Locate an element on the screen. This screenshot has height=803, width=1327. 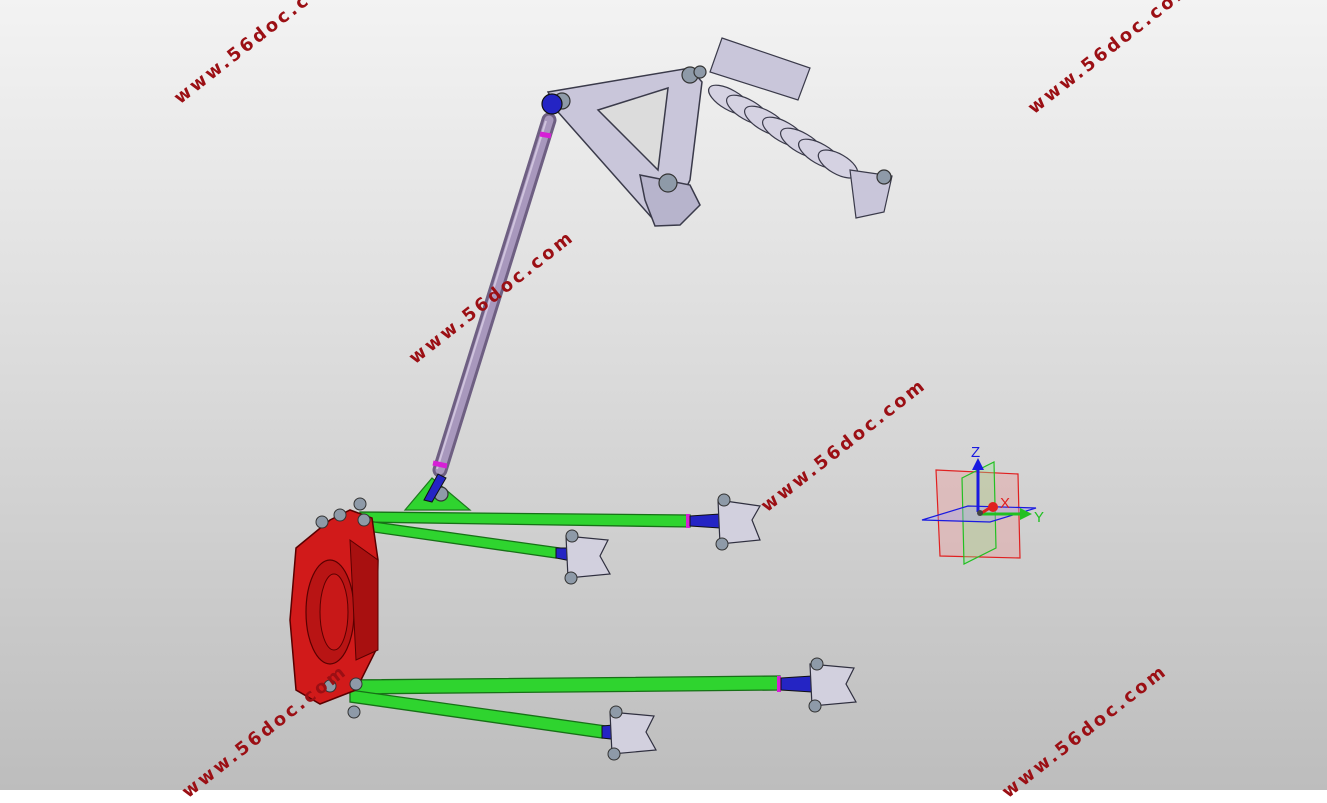
y-axis-label: Y is located at coordinates (1039, 517).